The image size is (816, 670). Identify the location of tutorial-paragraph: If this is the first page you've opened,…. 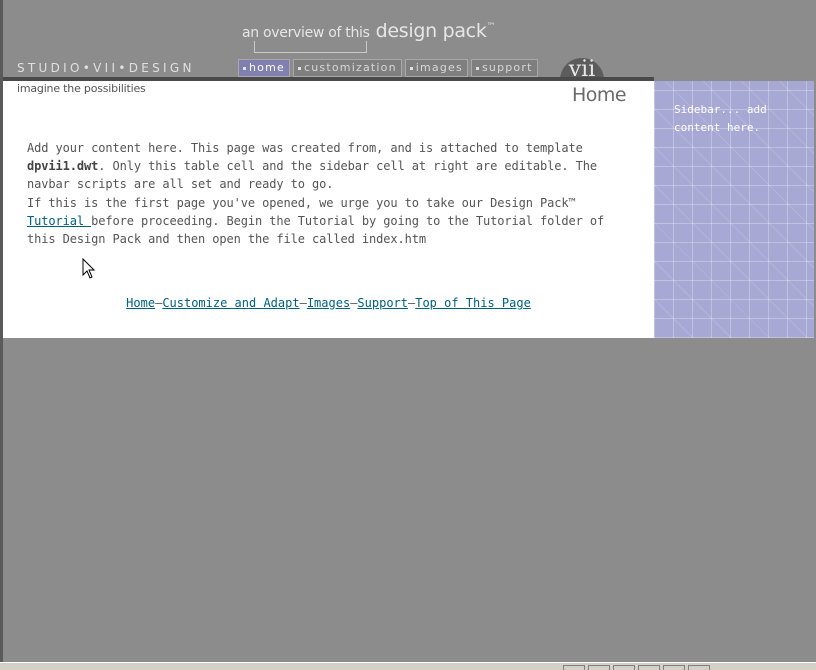
(330, 221).